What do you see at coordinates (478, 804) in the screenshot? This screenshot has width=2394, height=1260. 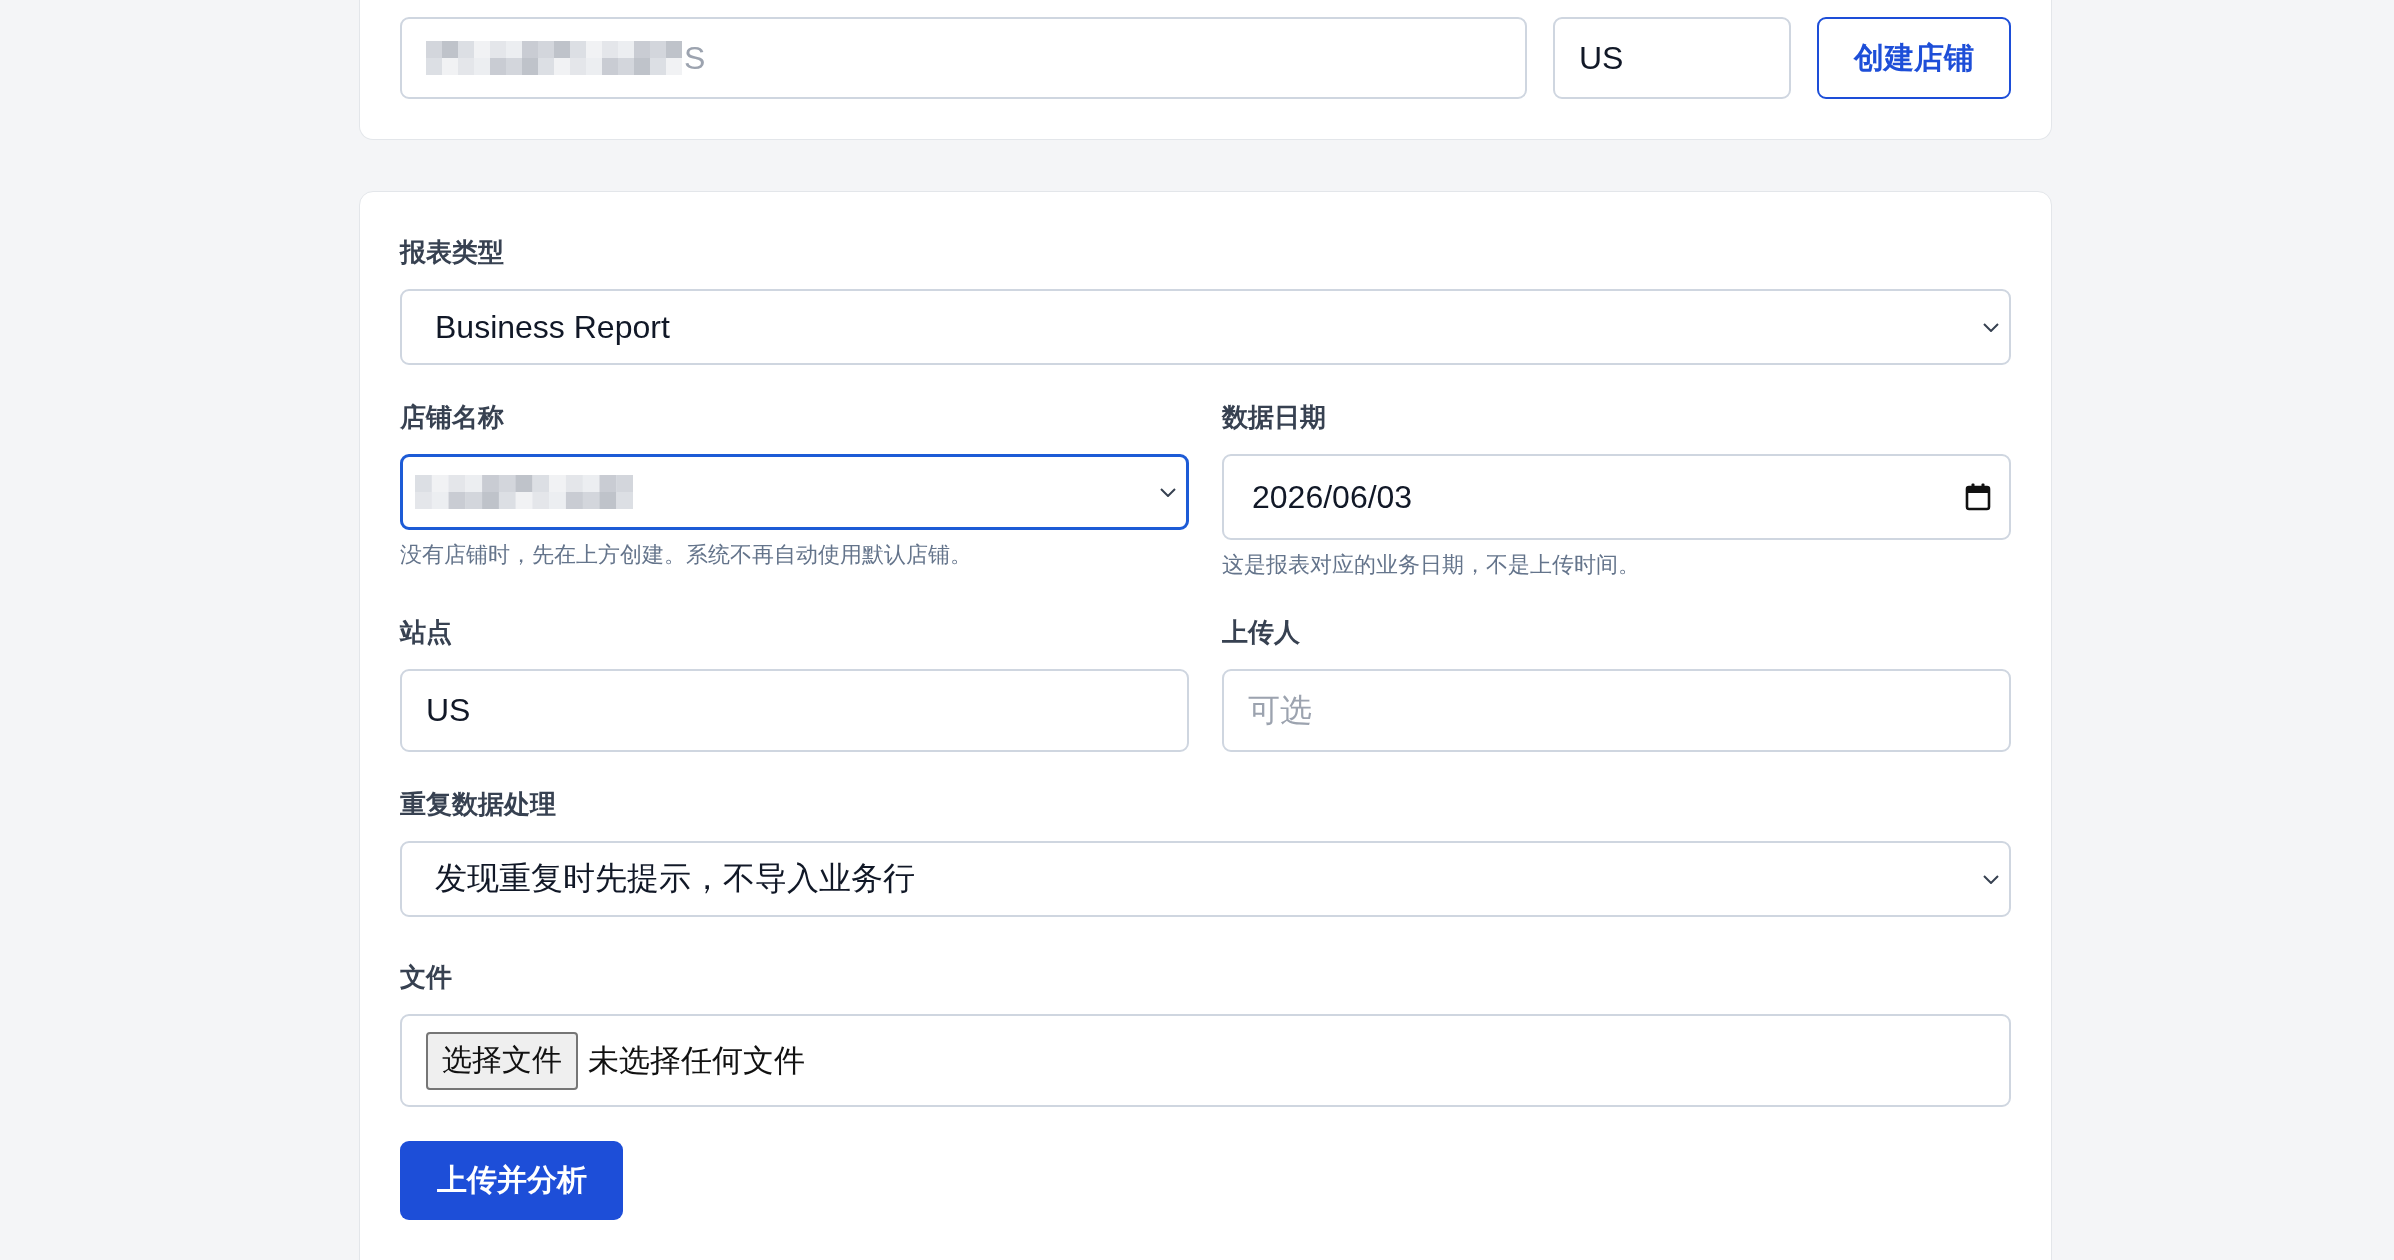 I see `field-label: 重复数据处理` at bounding box center [478, 804].